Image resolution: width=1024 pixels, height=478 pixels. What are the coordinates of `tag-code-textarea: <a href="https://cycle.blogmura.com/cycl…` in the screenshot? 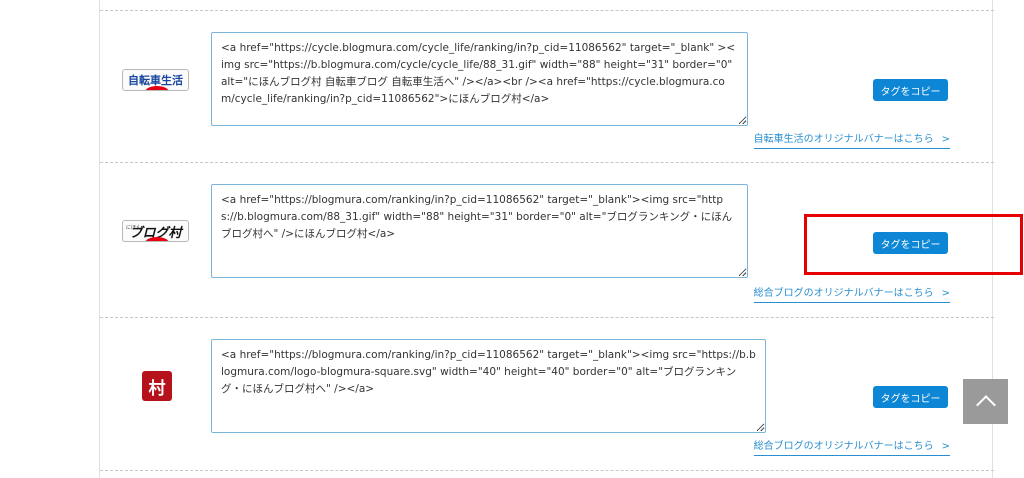 It's located at (479, 79).